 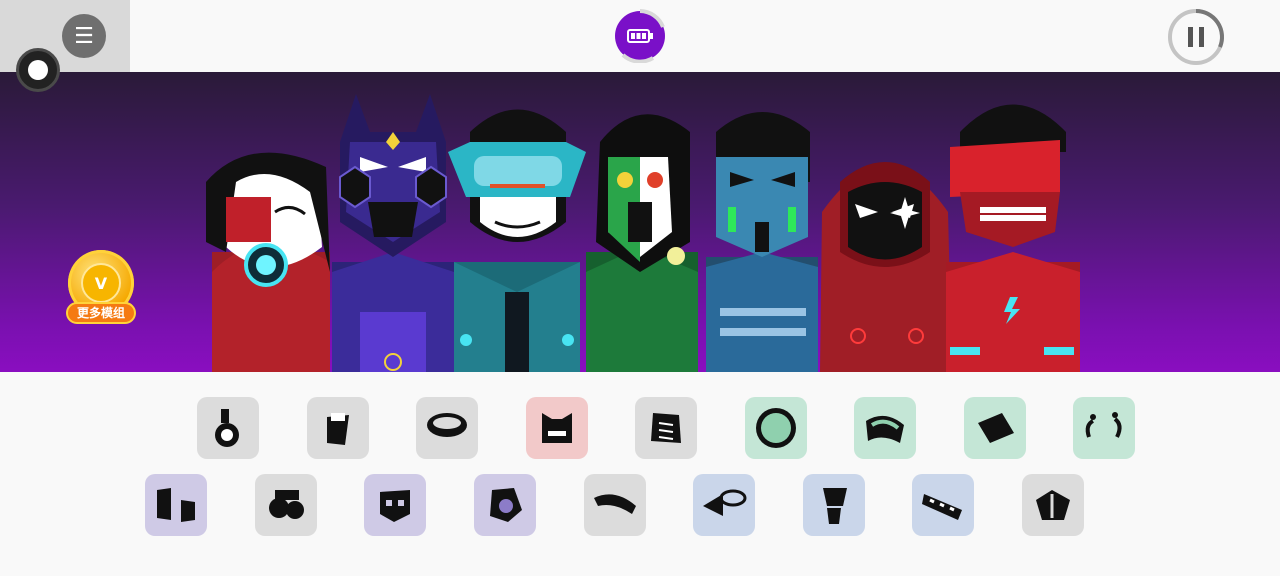 I want to click on menu-icon: ☰, so click(x=84, y=36).